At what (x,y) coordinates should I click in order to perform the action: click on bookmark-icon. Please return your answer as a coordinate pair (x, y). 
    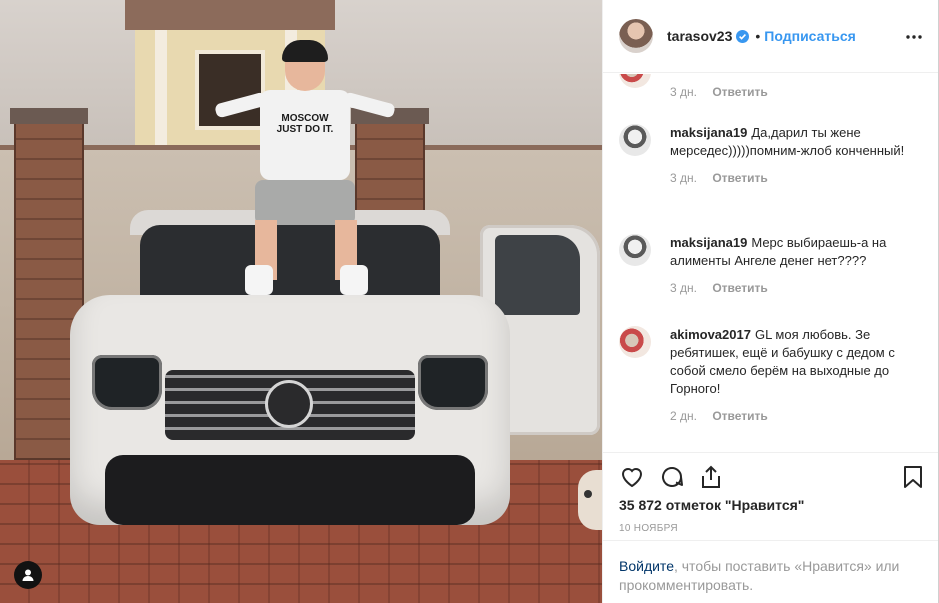
    Looking at the image, I should click on (913, 477).